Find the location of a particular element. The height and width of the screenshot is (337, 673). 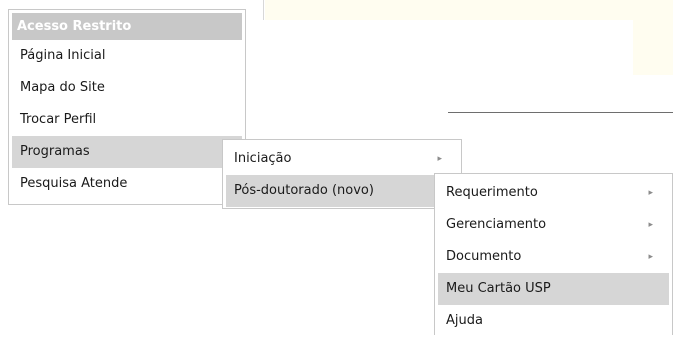

menu-item-mapa-do-site: Mapa do Site is located at coordinates (127, 88).